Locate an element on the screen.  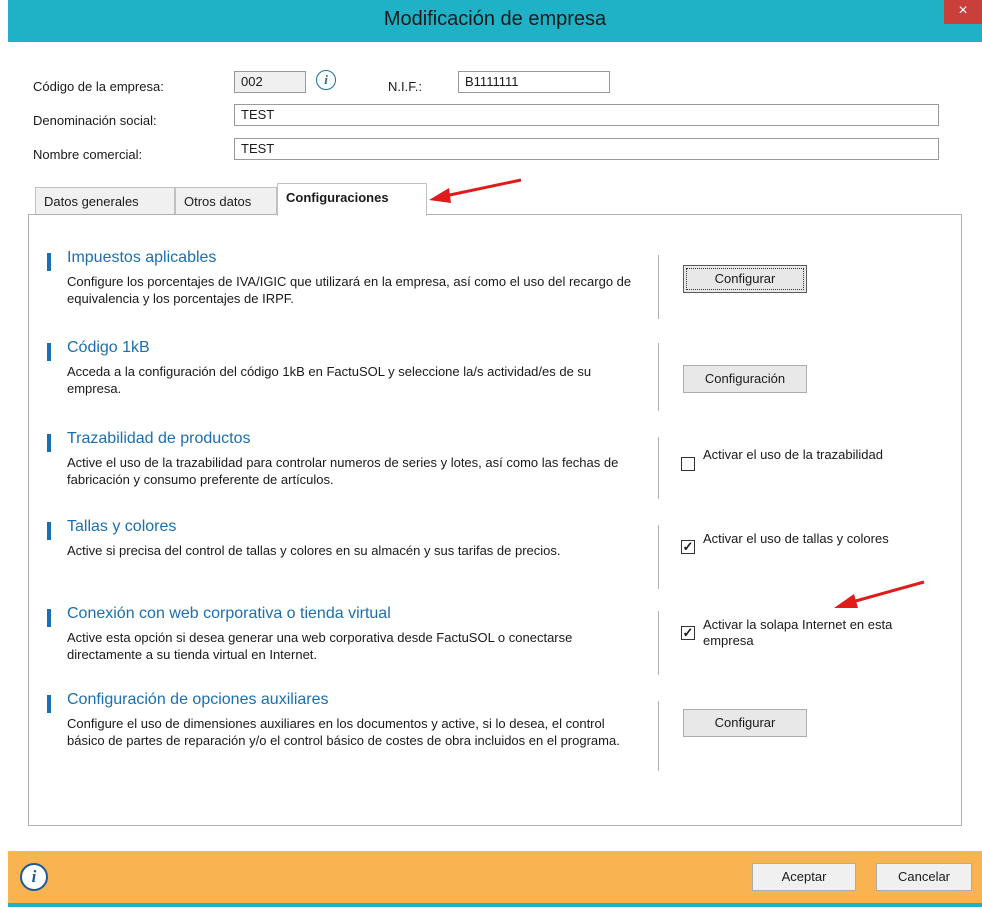
tallas-colores-checkbox-label: Activar el uso de tallas y colores is located at coordinates (798, 539).